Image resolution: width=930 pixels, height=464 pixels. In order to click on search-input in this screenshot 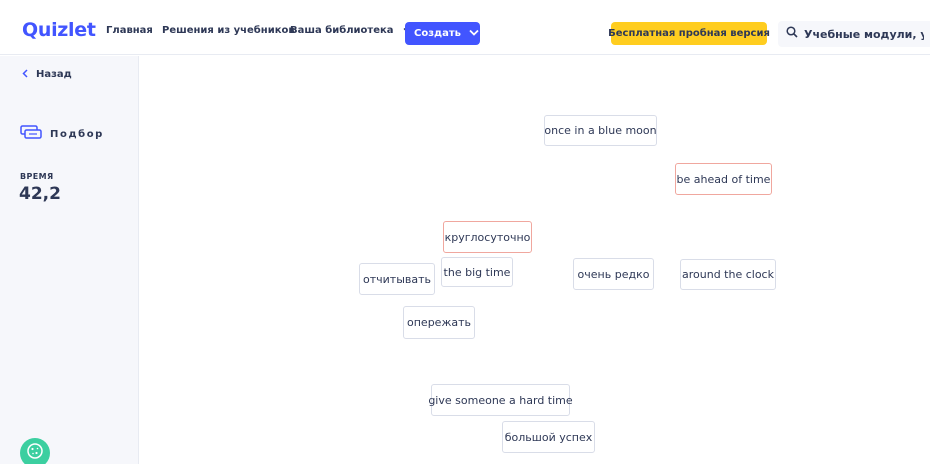, I will do `click(864, 34)`.